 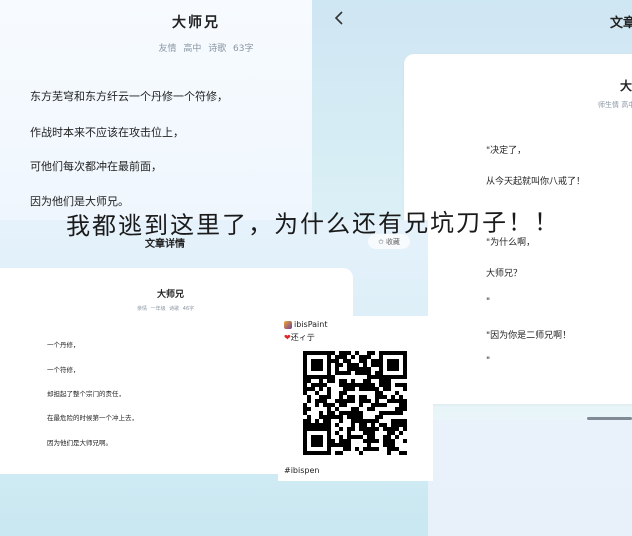 What do you see at coordinates (63, 345) in the screenshot?
I see `article-line: 一个丹修，` at bounding box center [63, 345].